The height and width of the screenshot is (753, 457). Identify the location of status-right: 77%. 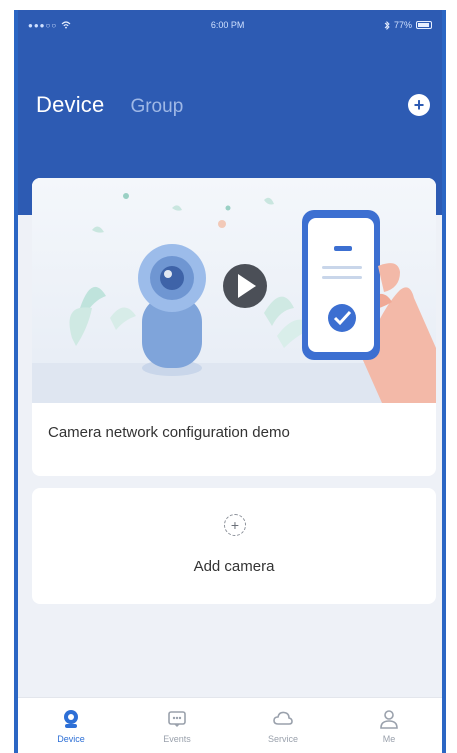
(408, 25).